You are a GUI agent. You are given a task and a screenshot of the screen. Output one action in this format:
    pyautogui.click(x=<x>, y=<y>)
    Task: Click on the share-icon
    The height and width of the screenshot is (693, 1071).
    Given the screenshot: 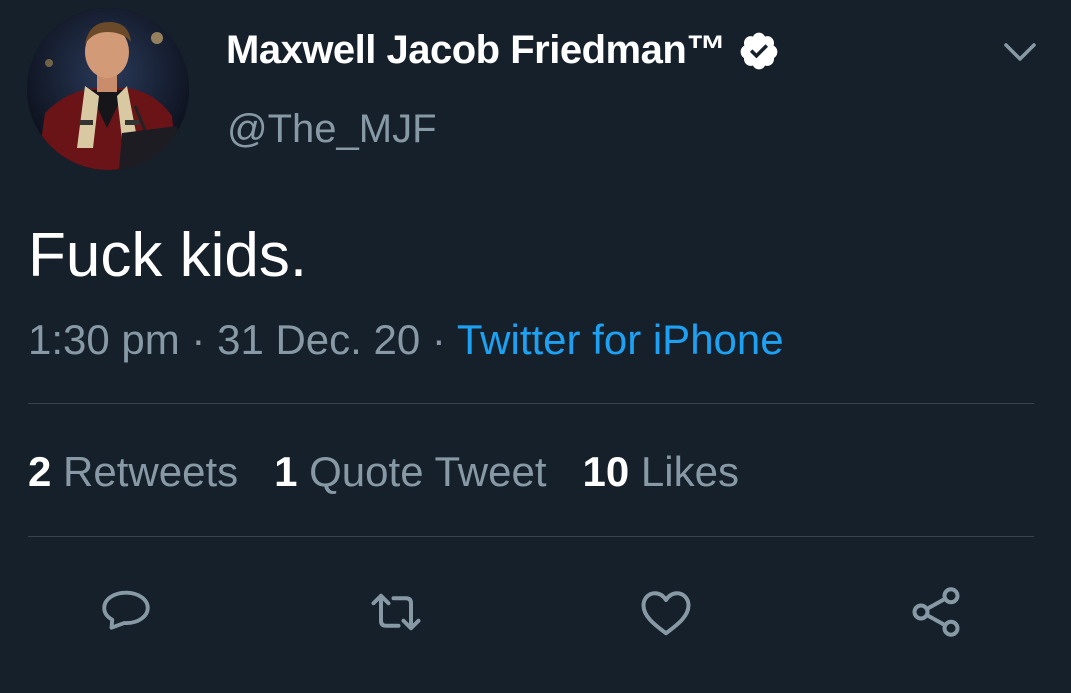 What is the action you would take?
    pyautogui.click(x=936, y=612)
    